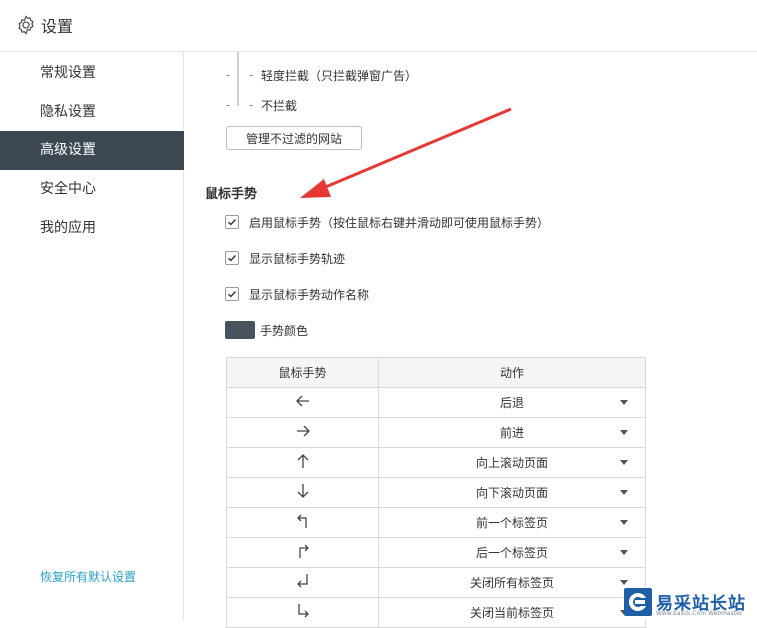 The width and height of the screenshot is (757, 628). What do you see at coordinates (406, 152) in the screenshot?
I see `annotation-arrow-icon` at bounding box center [406, 152].